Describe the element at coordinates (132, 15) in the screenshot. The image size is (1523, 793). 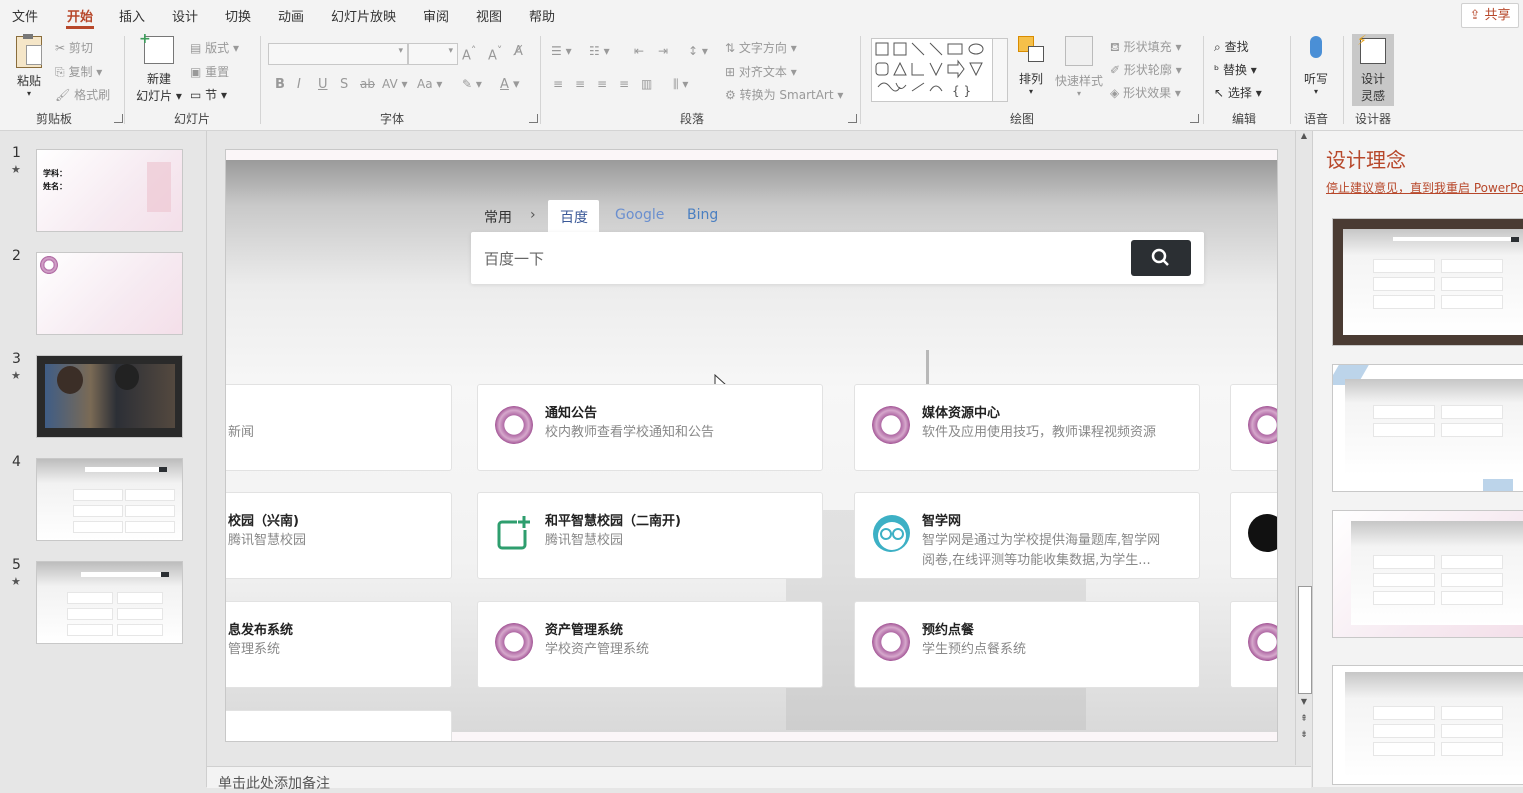
I see `menu-insert: 插入` at that location.